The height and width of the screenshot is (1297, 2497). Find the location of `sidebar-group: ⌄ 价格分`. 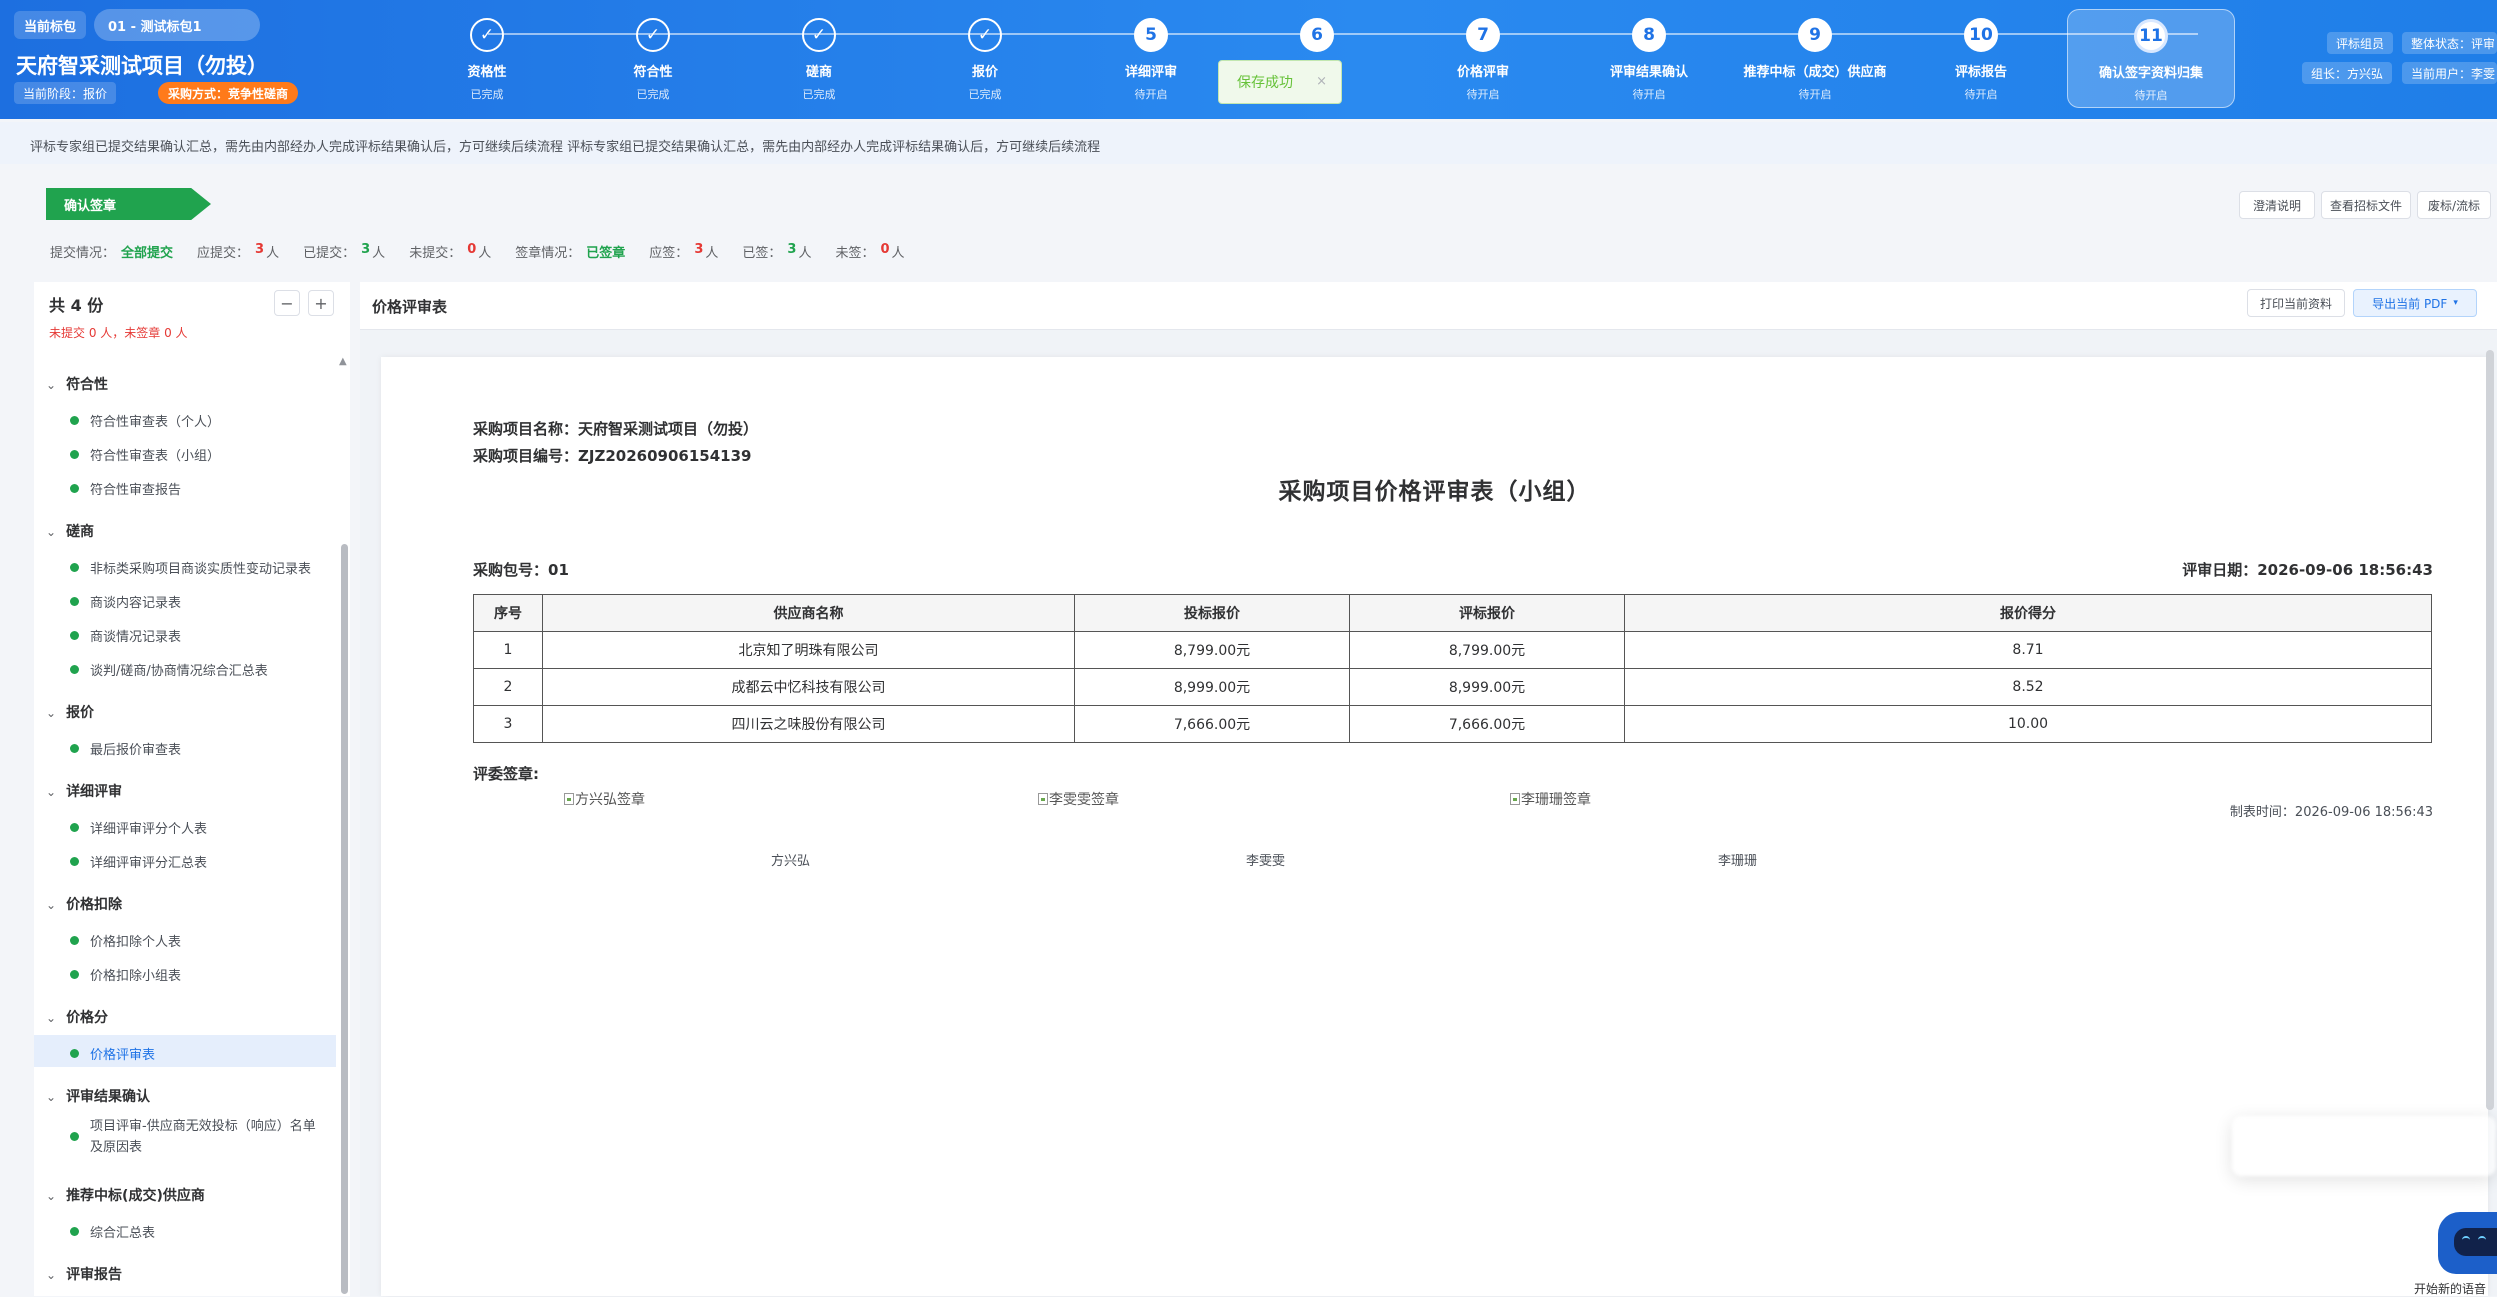

sidebar-group: ⌄ 价格分 is located at coordinates (77, 1017).